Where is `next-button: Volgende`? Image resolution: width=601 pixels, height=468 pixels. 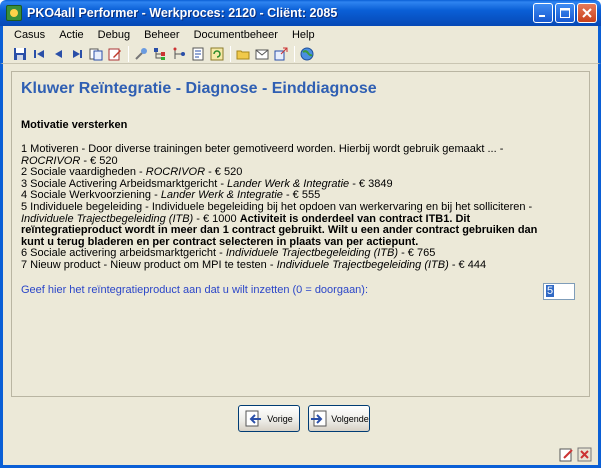
next-button: Volgende is located at coordinates (339, 418).